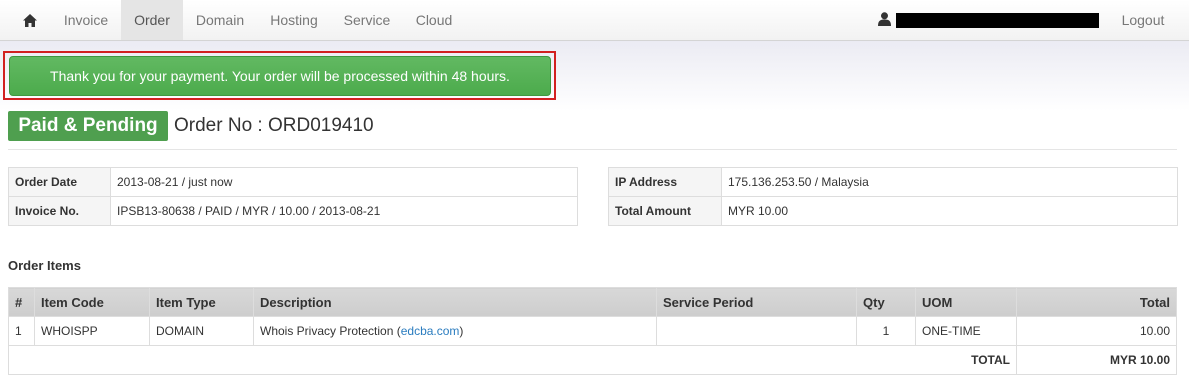 This screenshot has width=1189, height=382. What do you see at coordinates (966, 302) in the screenshot?
I see `col-uom-header: UOM` at bounding box center [966, 302].